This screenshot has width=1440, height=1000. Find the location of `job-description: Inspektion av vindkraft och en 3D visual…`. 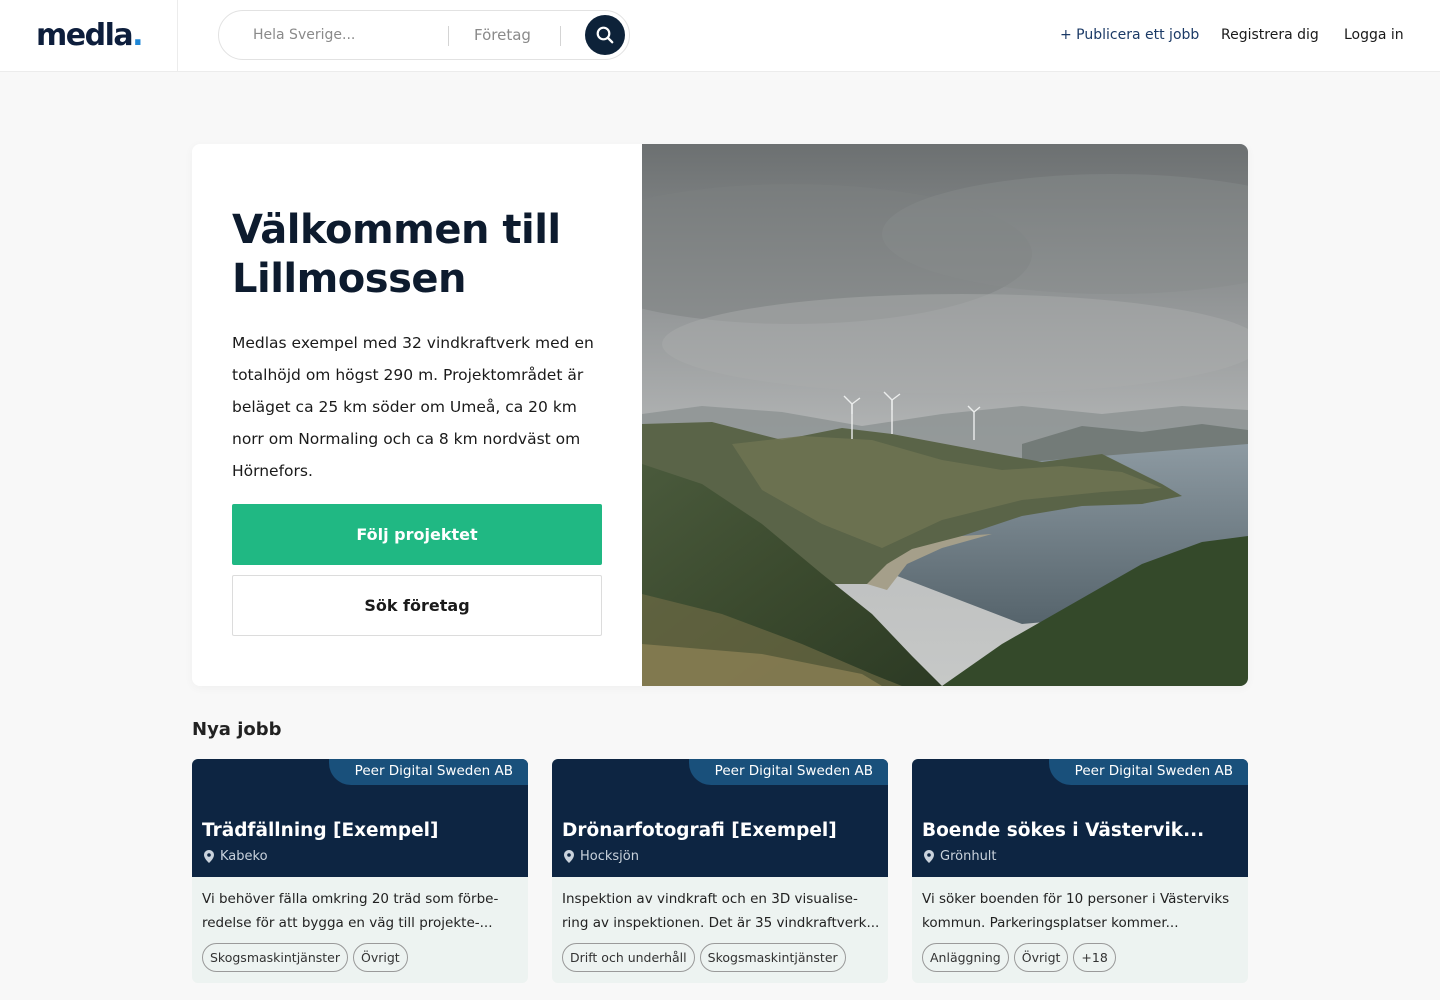

job-description: Inspektion av vindkraft och en 3D visual… is located at coordinates (721, 911).